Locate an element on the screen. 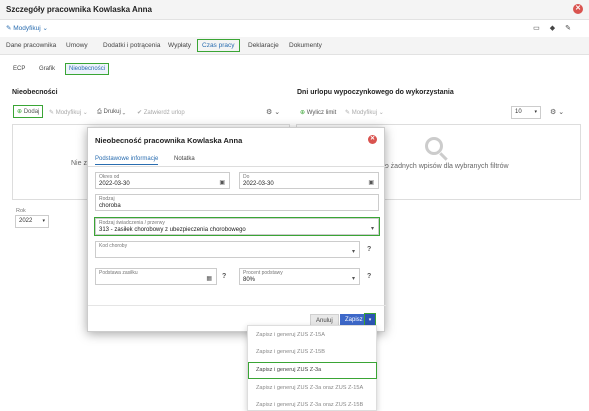 The height and width of the screenshot is (411, 589). tab-dodatki: Dodatki i potrącenia is located at coordinates (131, 45).